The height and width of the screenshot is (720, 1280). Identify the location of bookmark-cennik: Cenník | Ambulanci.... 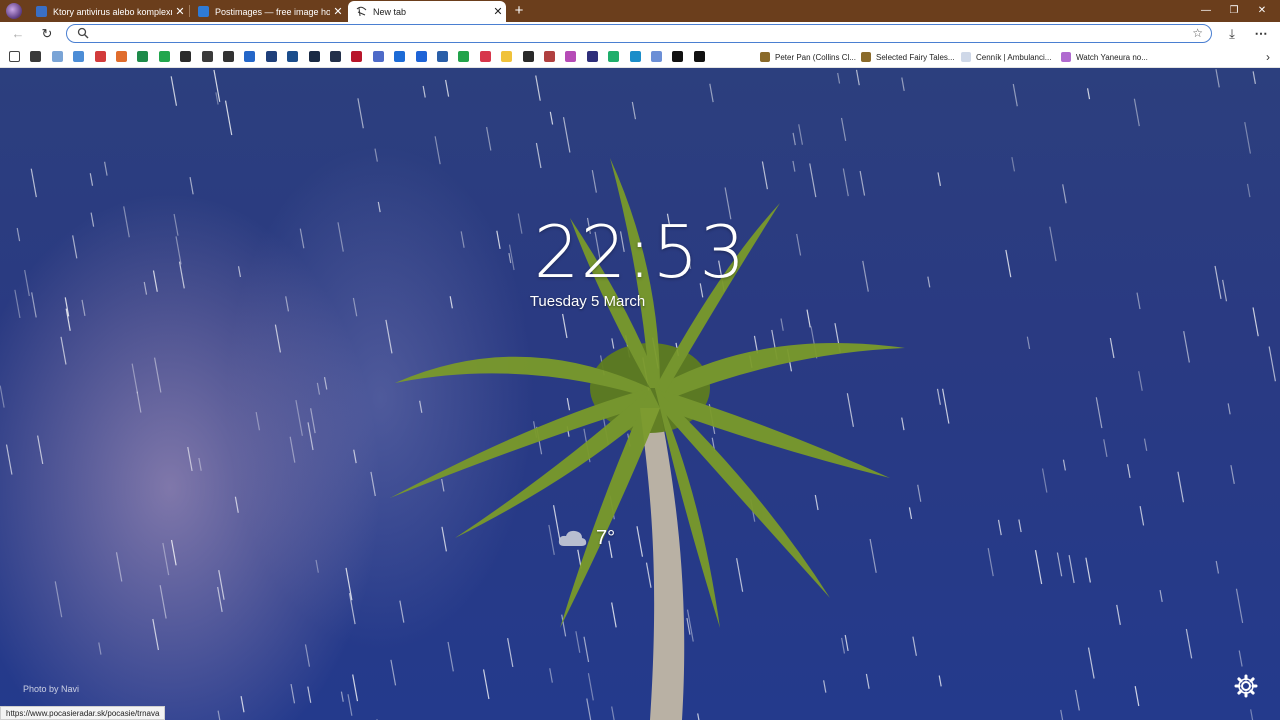
(1006, 57).